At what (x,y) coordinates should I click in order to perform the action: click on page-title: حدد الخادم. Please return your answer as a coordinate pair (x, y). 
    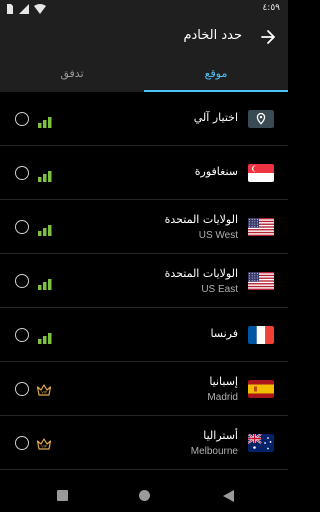
    Looking at the image, I should click on (212, 35).